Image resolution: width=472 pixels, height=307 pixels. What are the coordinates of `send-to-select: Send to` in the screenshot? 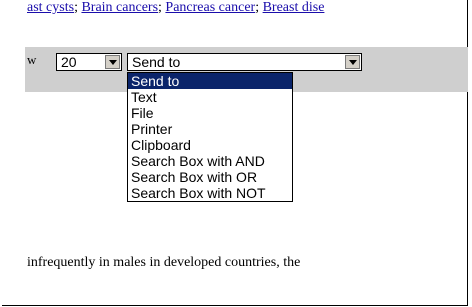 It's located at (244, 62).